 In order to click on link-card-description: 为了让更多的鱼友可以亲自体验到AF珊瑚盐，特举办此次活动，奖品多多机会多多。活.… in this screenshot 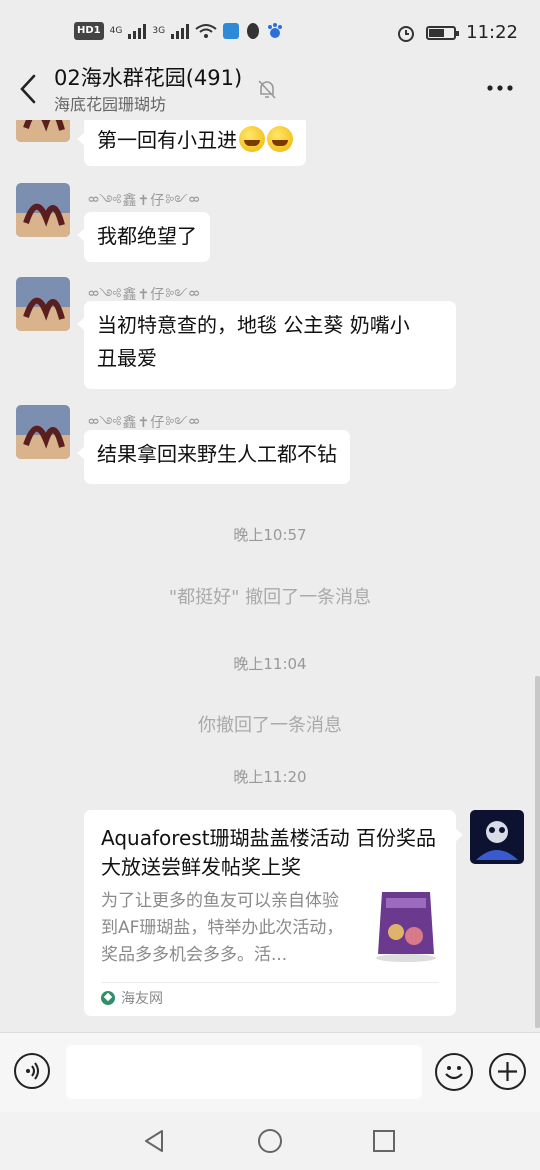, I will do `click(222, 928)`.